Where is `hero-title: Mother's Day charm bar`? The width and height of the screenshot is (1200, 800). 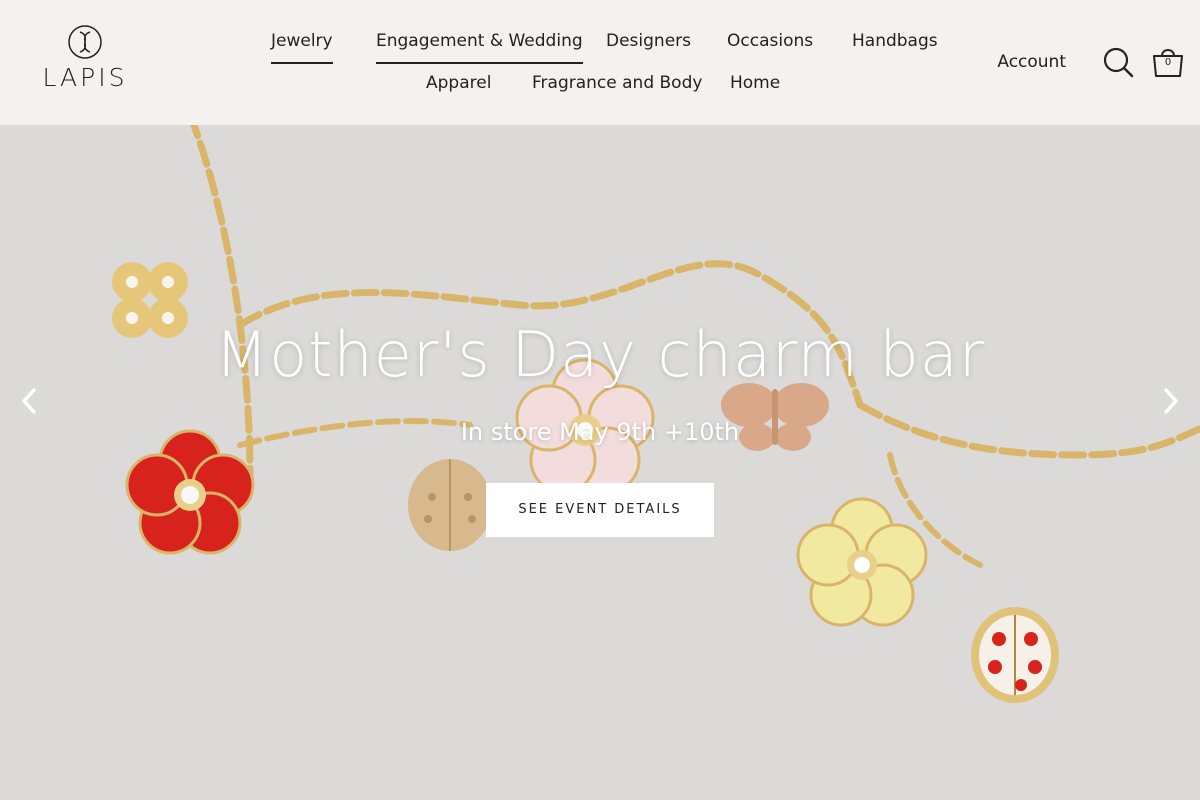 hero-title: Mother's Day charm bar is located at coordinates (600, 354).